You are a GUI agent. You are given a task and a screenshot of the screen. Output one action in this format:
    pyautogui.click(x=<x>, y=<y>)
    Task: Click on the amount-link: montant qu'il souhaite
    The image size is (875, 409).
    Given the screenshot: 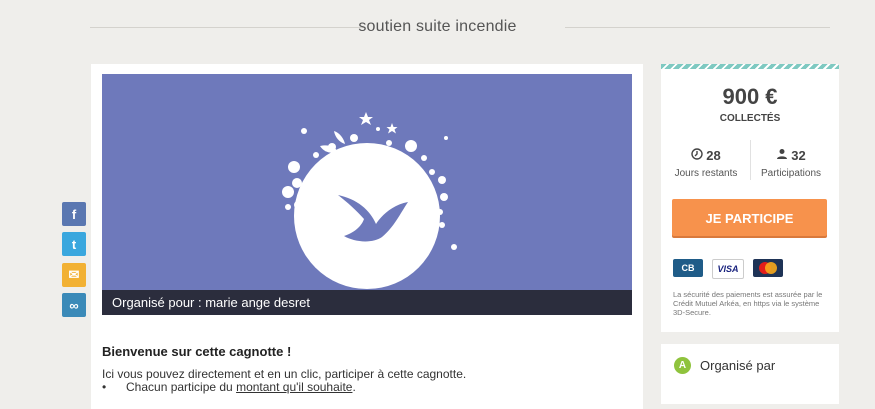 What is the action you would take?
    pyautogui.click(x=294, y=387)
    